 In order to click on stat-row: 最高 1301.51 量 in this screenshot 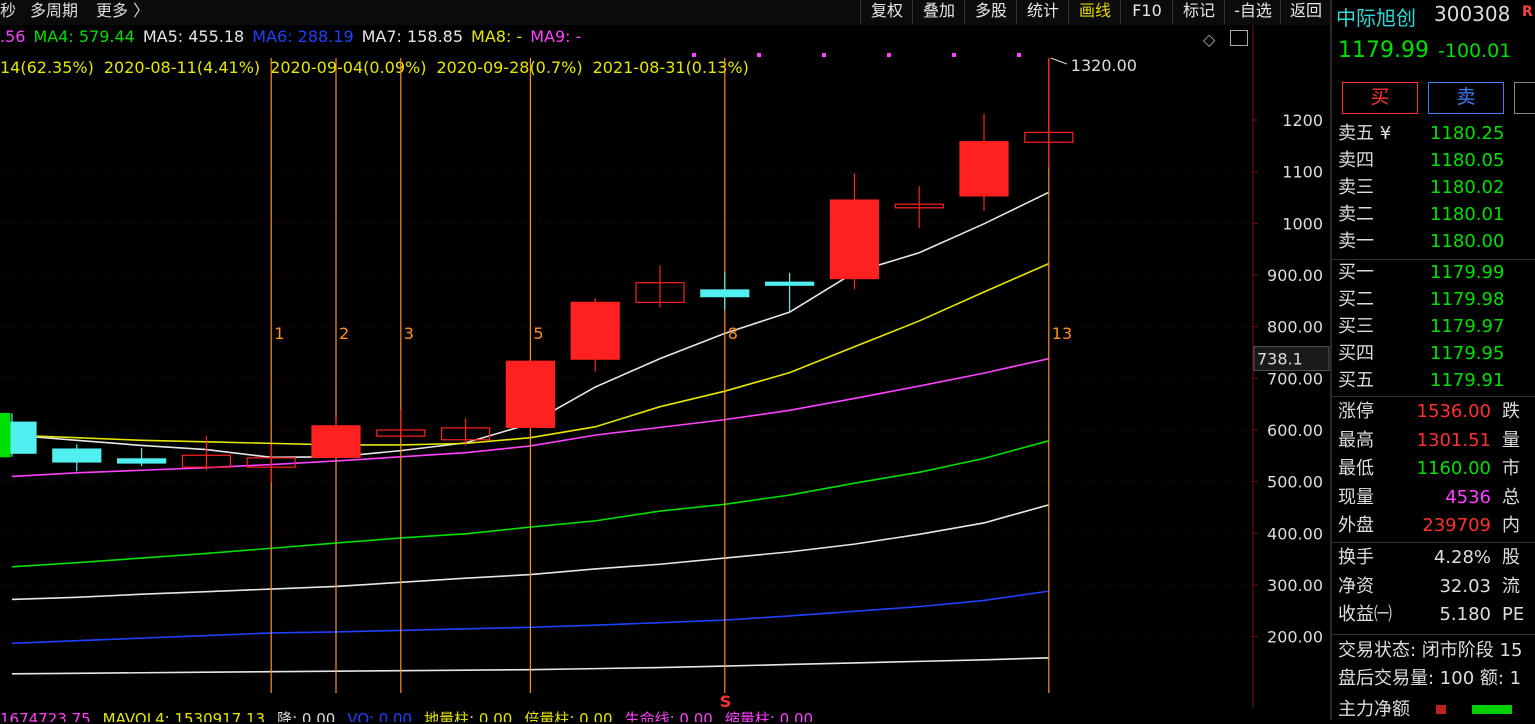, I will do `click(1433, 441)`.